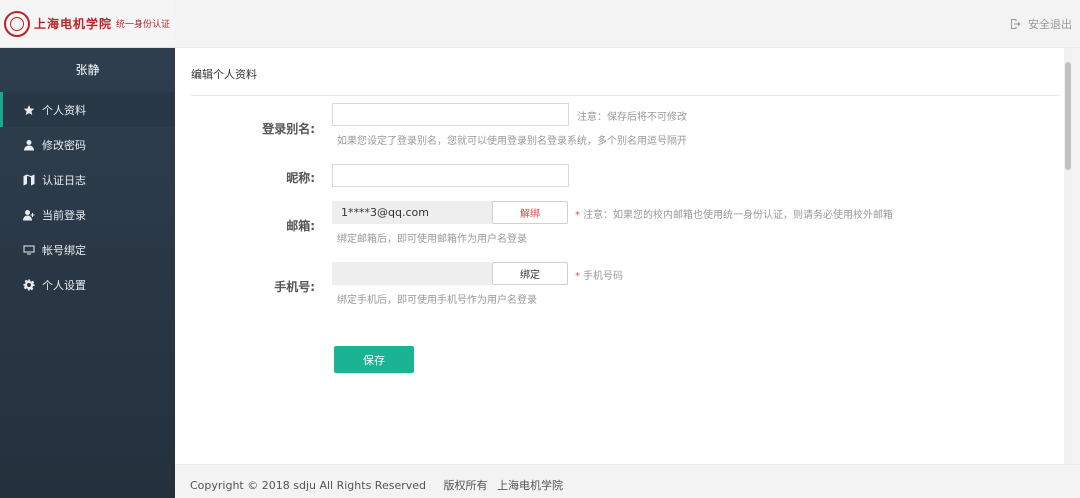 Image resolution: width=1080 pixels, height=498 pixels. What do you see at coordinates (143, 25) in the screenshot?
I see `brand-sub: 统一身份认证` at bounding box center [143, 25].